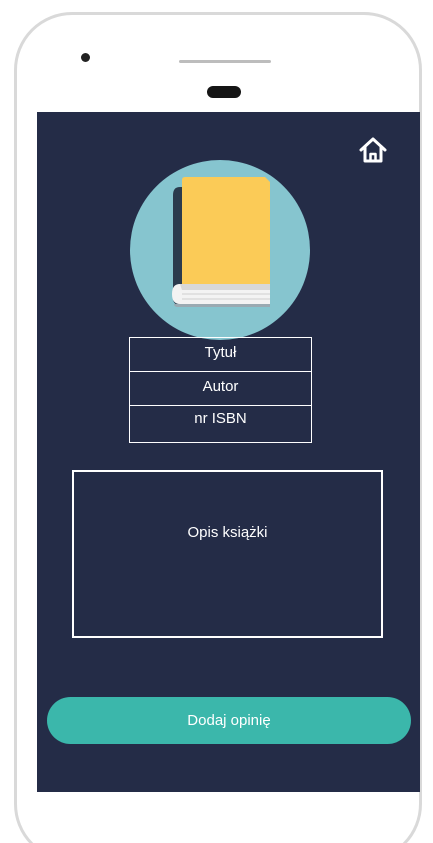 This screenshot has width=433, height=843. I want to click on book-info-table: Tytuł Autor nr ISBN, so click(220, 390).